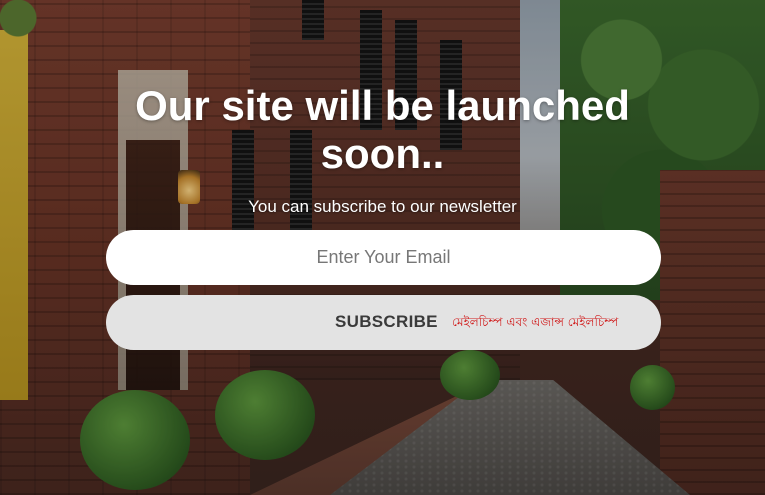  Describe the element at coordinates (383, 257) in the screenshot. I see `email-input` at that location.